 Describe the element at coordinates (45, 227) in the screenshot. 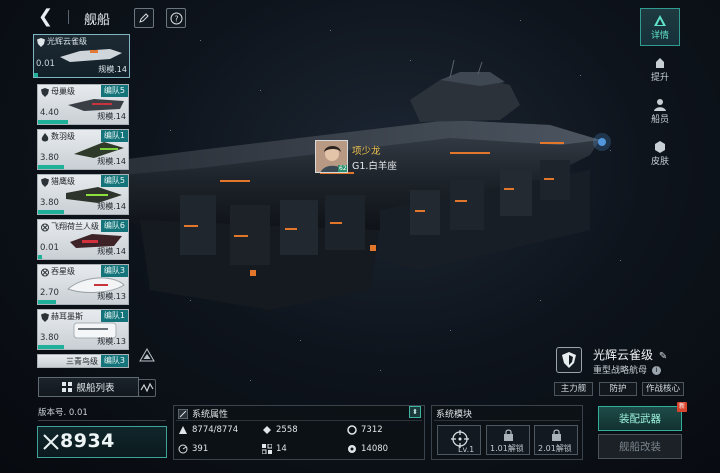

I see `cross-icon` at that location.